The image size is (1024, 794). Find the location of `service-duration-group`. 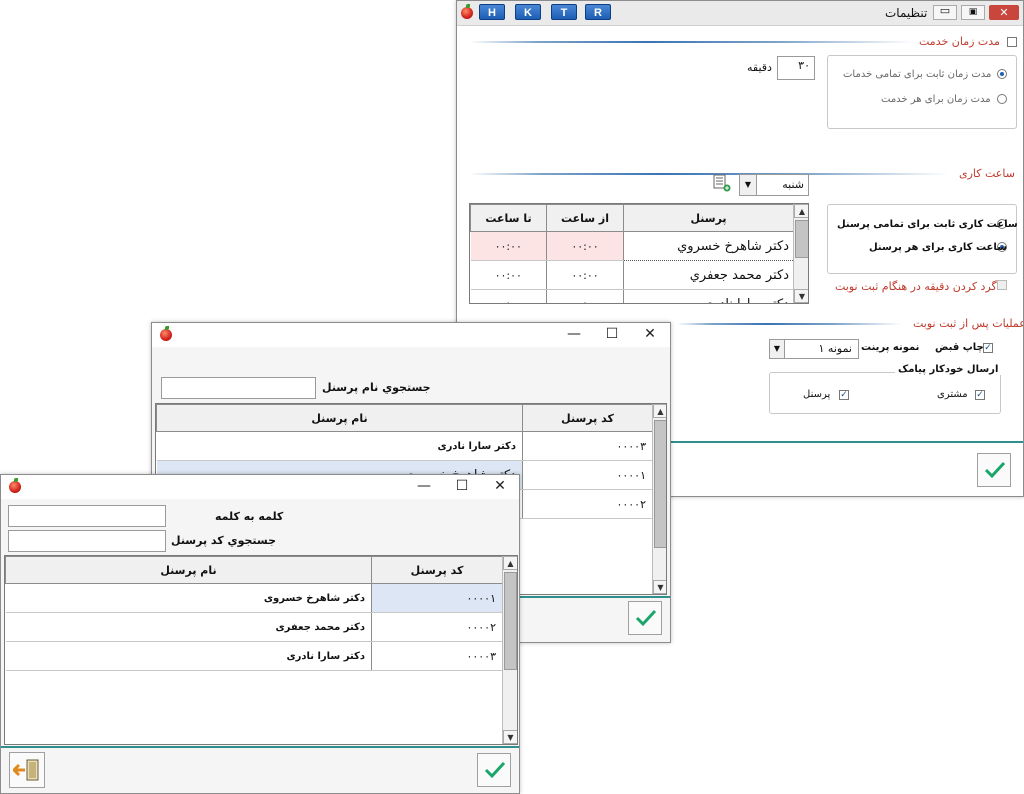

service-duration-group is located at coordinates (922, 92).